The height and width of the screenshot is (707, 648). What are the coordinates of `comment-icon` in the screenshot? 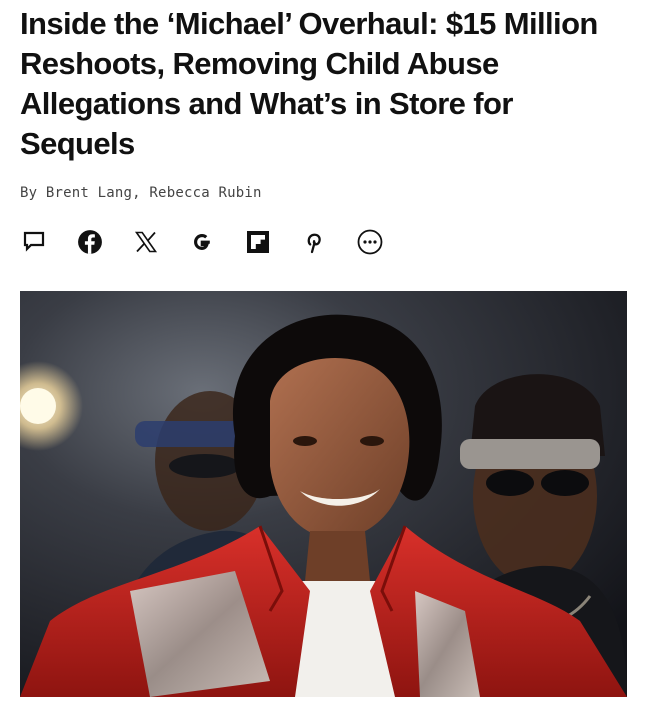 It's located at (34, 241).